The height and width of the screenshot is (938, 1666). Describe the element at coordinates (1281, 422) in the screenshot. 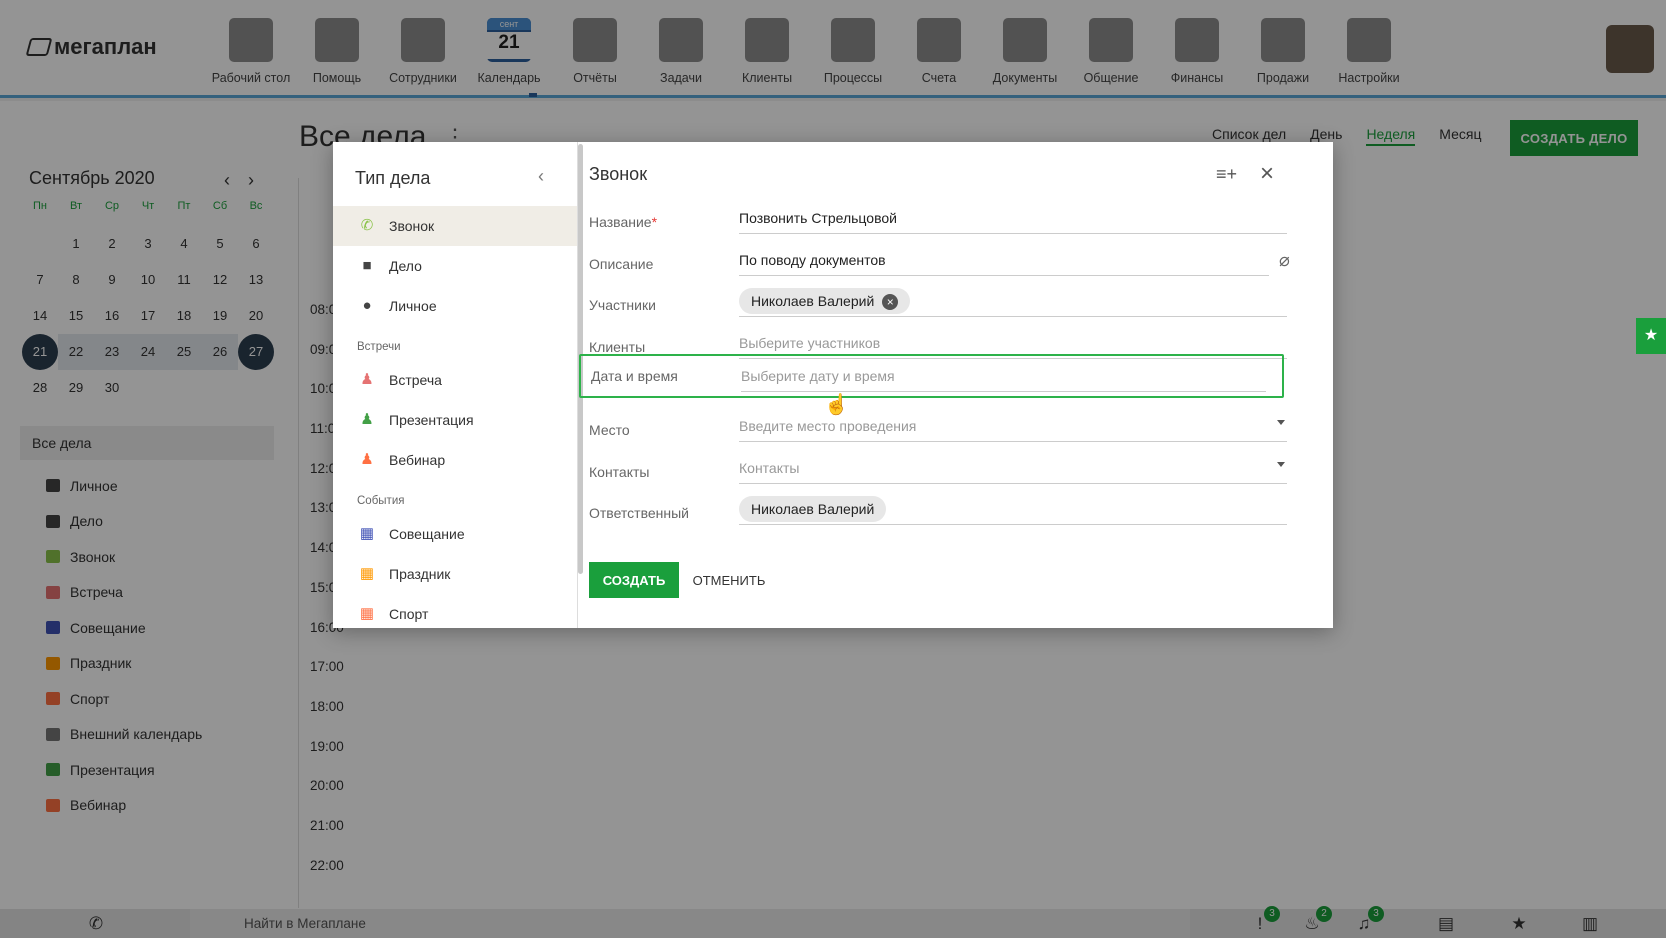

I see `place-dropdown-icon` at that location.